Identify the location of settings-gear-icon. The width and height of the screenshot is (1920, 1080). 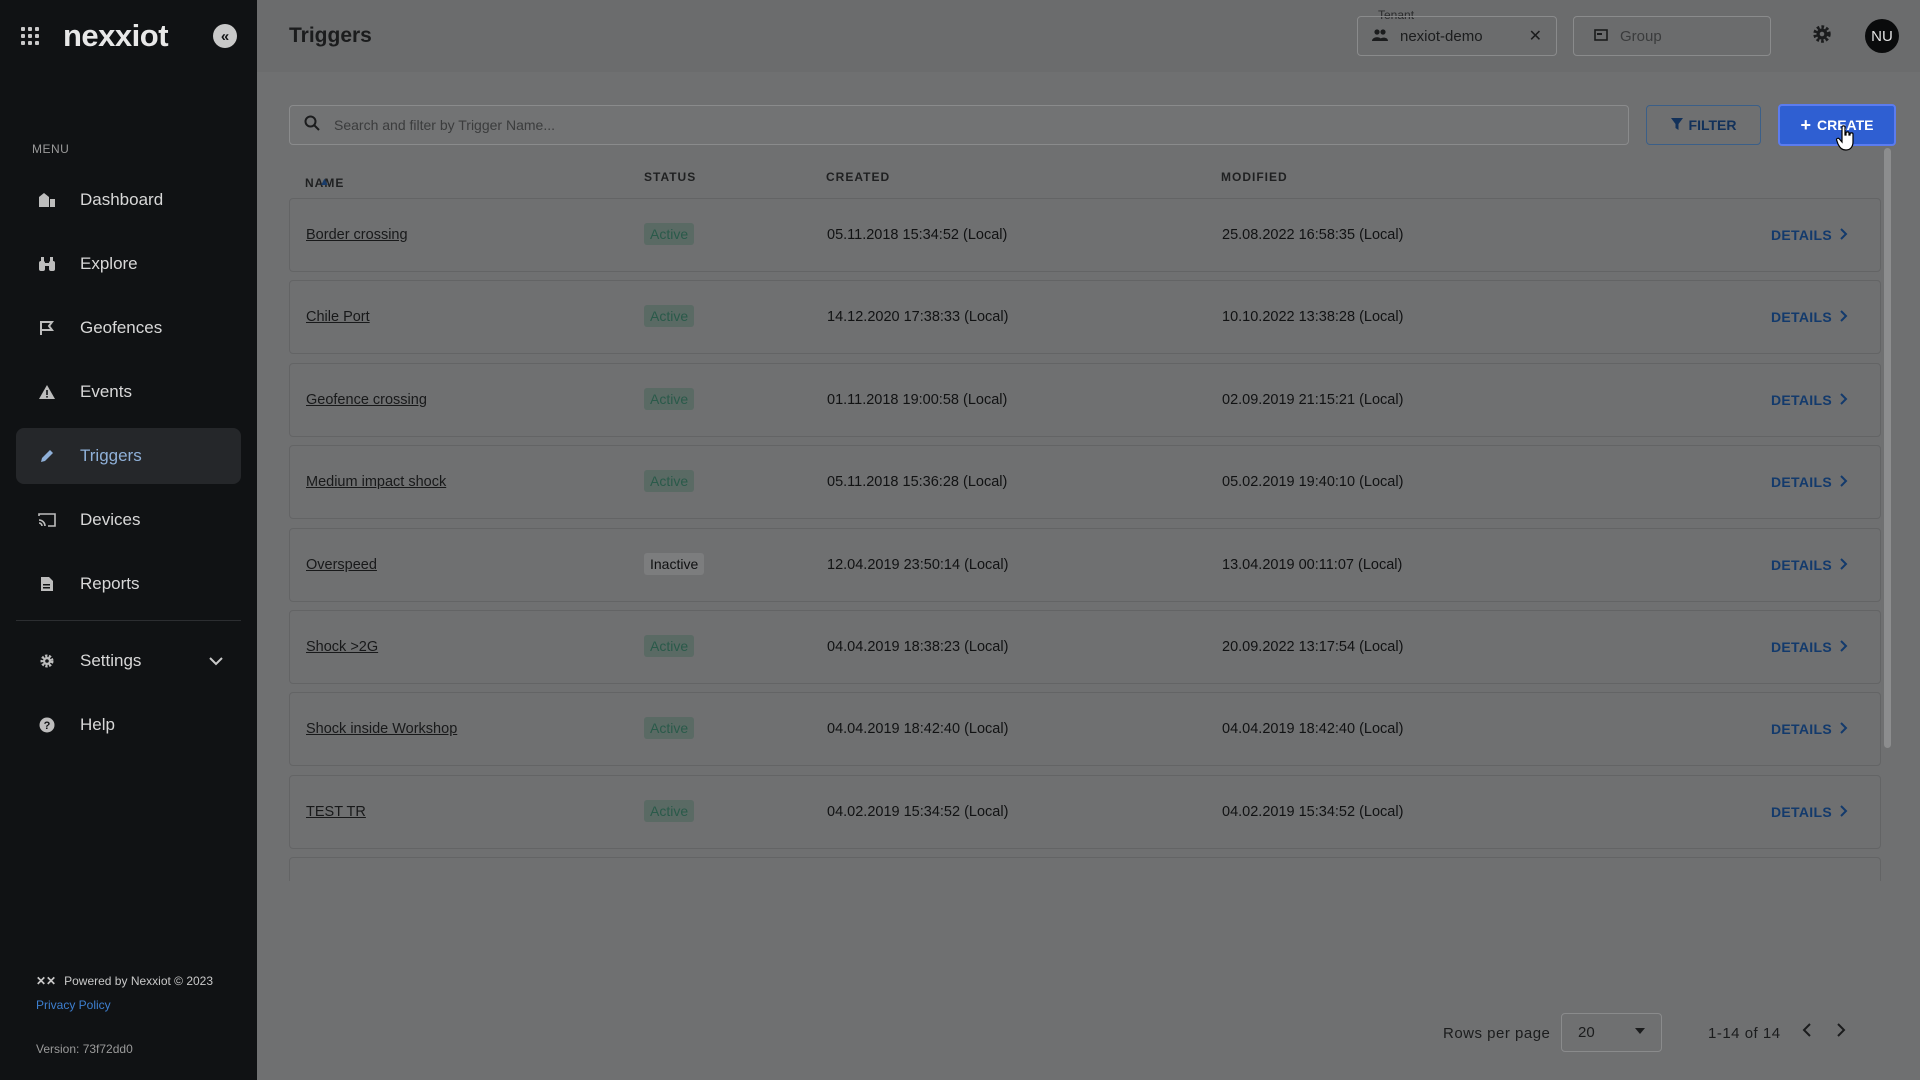
(1822, 36).